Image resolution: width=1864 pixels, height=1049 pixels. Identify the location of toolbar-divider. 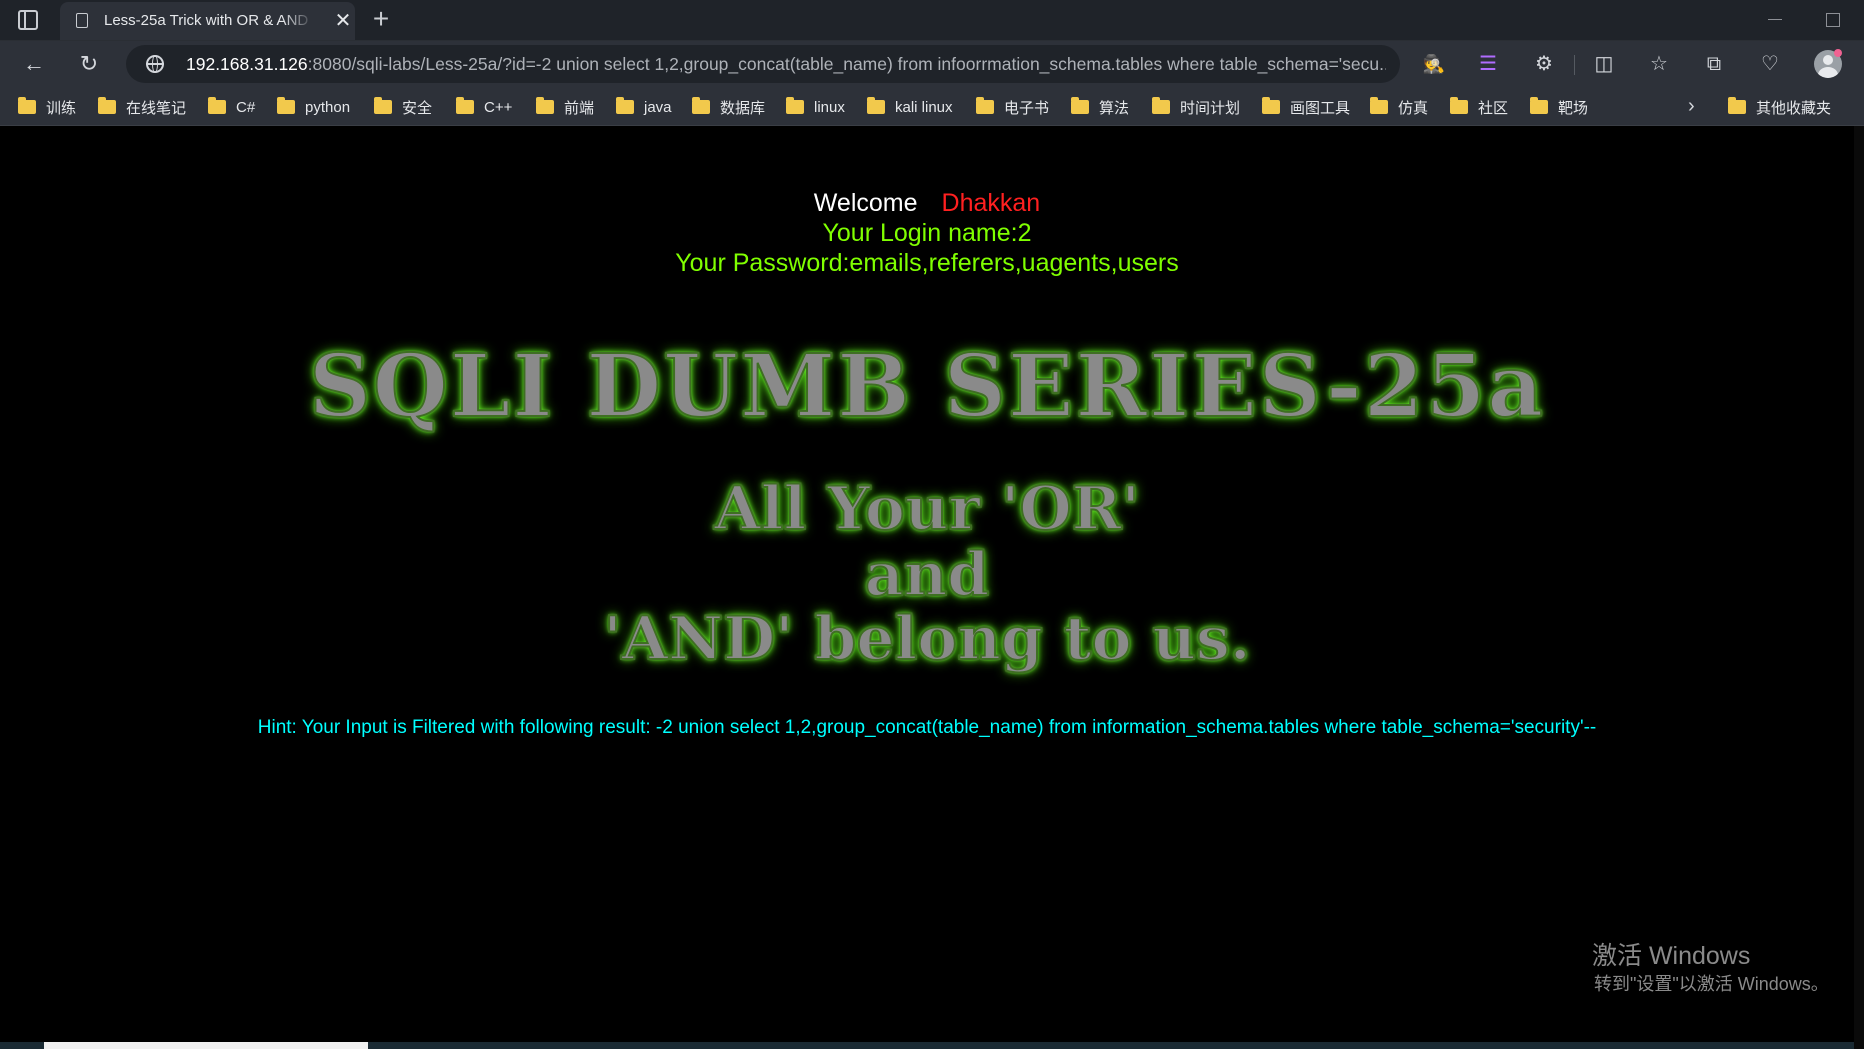
(1574, 65).